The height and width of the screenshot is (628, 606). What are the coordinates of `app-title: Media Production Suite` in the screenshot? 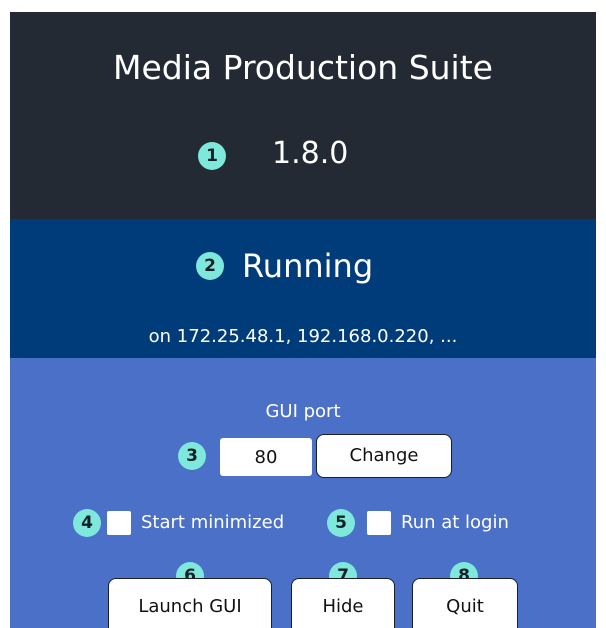 It's located at (303, 67).